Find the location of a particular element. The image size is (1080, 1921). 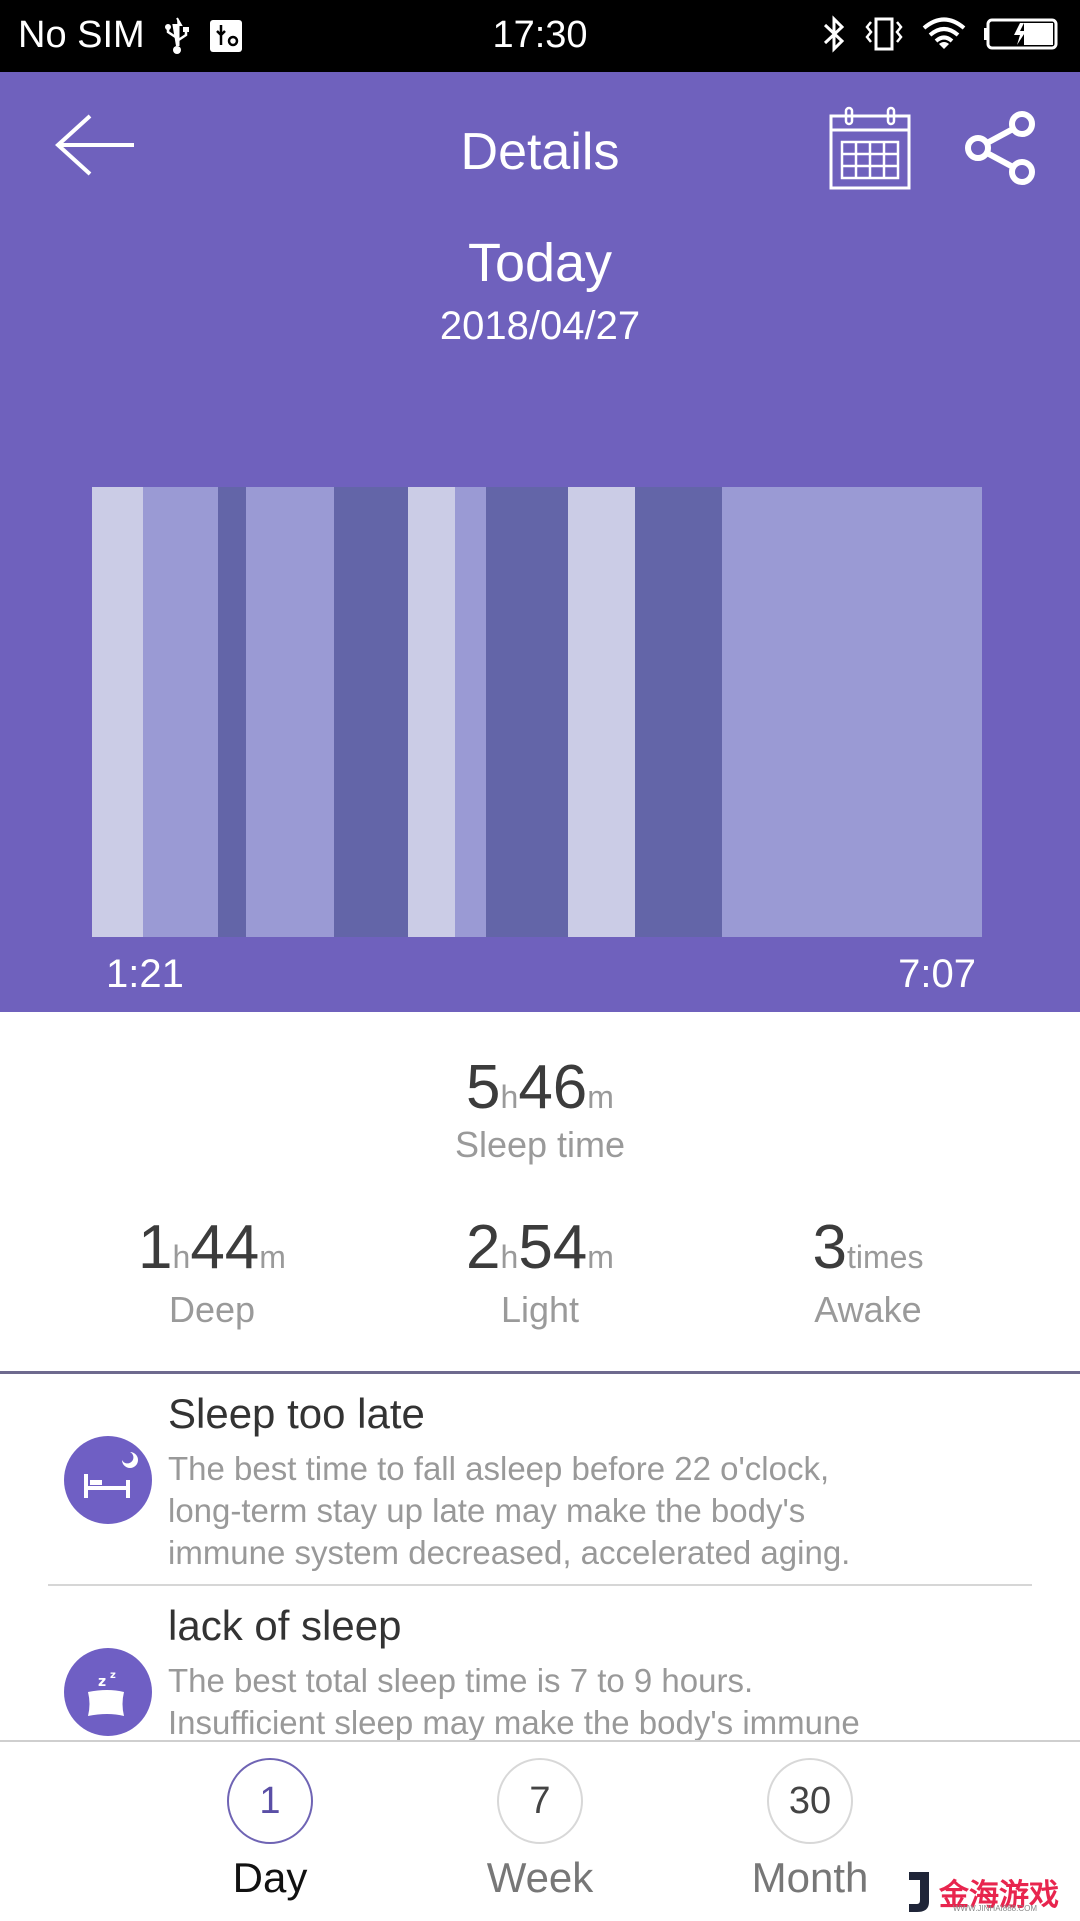

tab-month-number: 30 is located at coordinates (810, 1801).